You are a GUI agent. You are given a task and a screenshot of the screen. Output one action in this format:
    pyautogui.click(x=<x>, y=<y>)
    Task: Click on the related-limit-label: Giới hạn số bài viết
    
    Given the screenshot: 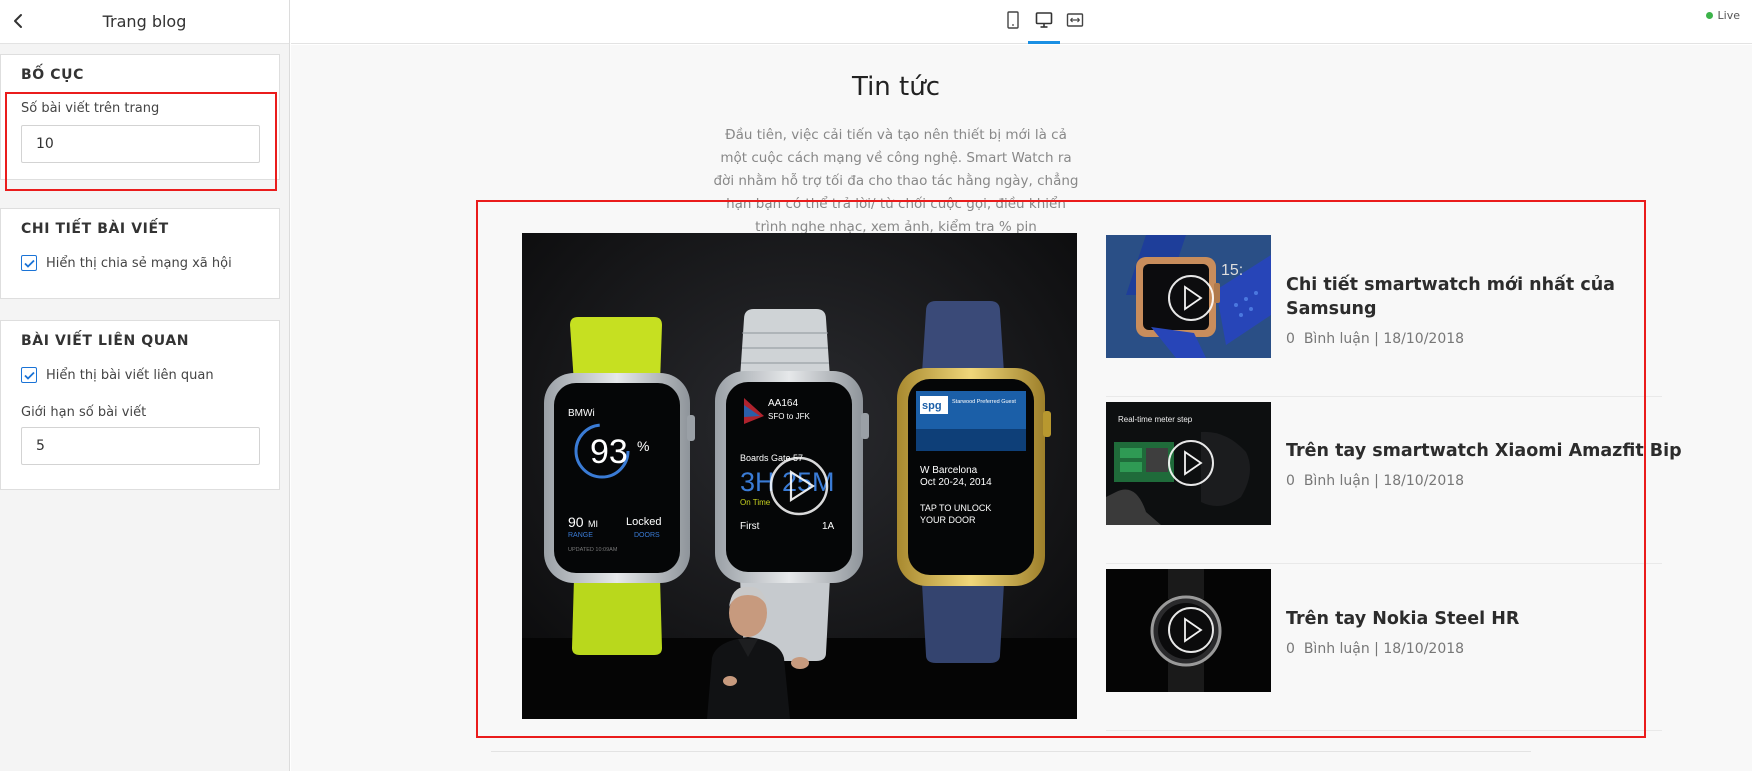 What is the action you would take?
    pyautogui.click(x=84, y=412)
    